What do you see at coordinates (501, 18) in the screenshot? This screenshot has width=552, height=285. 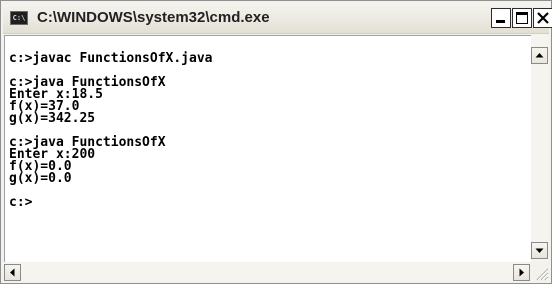 I see `minimize-button` at bounding box center [501, 18].